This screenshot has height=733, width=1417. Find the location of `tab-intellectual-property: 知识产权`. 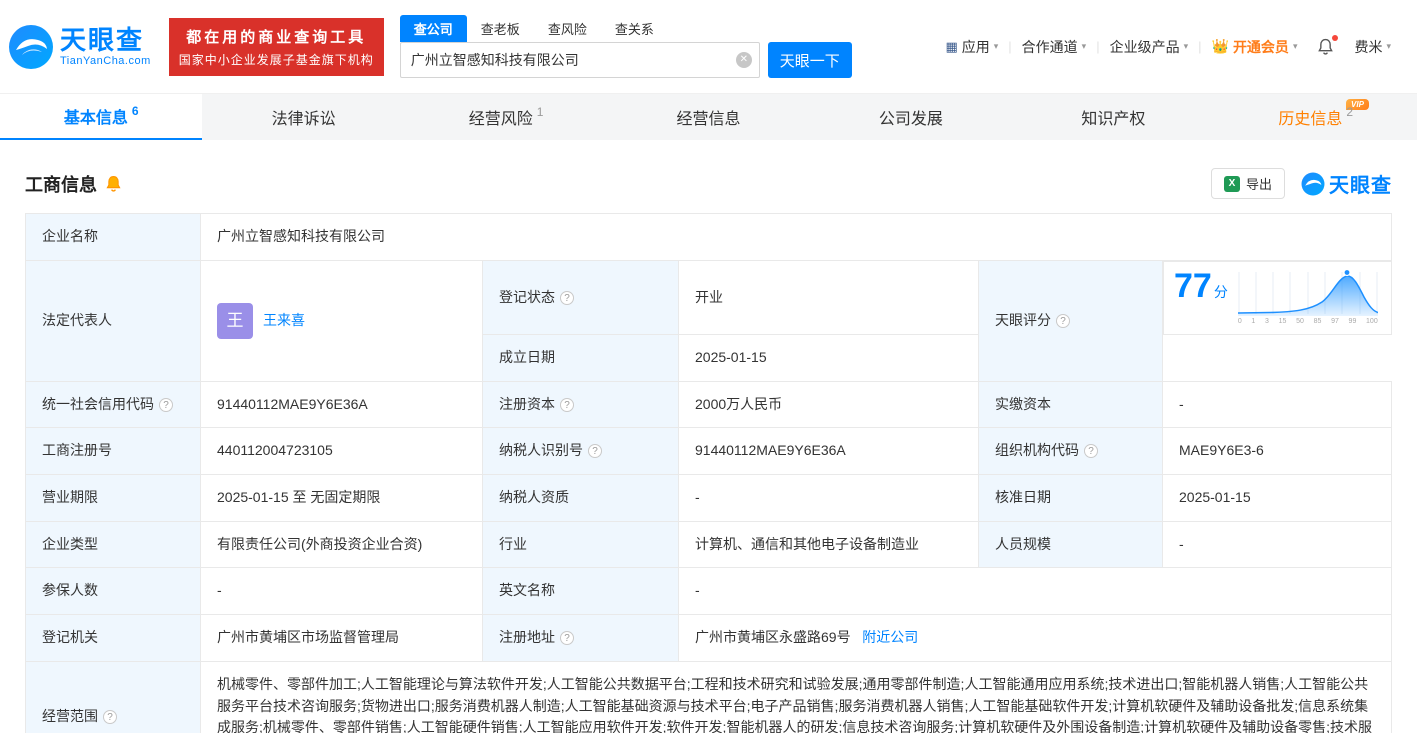

tab-intellectual-property: 知识产权 is located at coordinates (1113, 117).